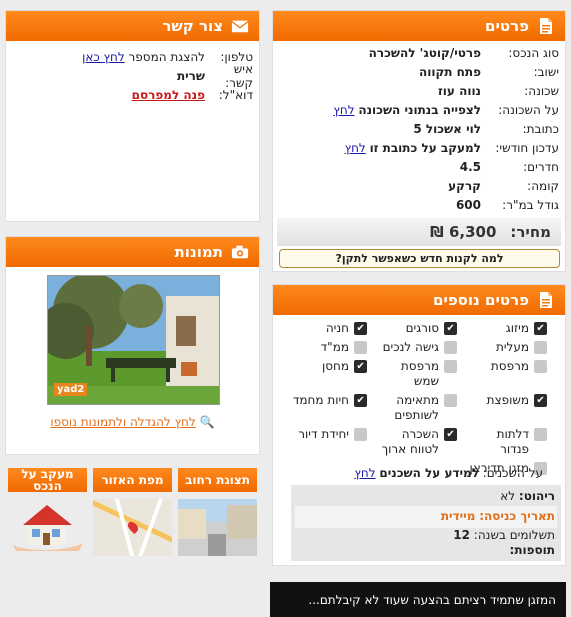 This screenshot has height=617, width=571. What do you see at coordinates (488, 71) in the screenshot?
I see `row-city: ישוב: פתח תקווה` at bounding box center [488, 71].